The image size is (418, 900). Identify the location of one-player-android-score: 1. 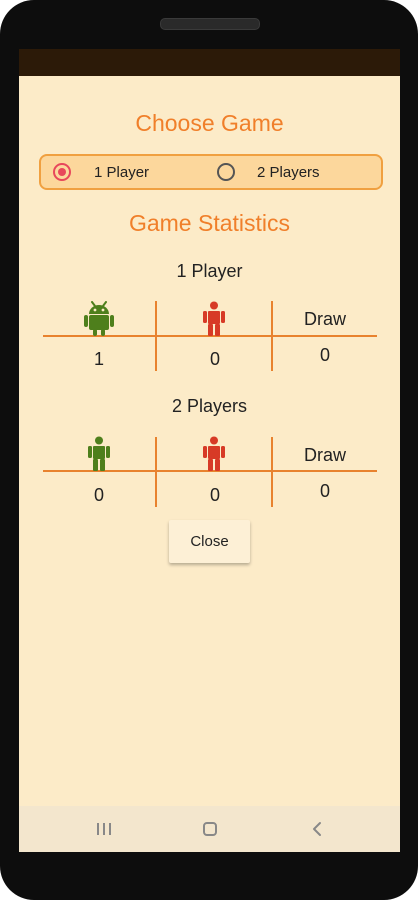
(98, 359).